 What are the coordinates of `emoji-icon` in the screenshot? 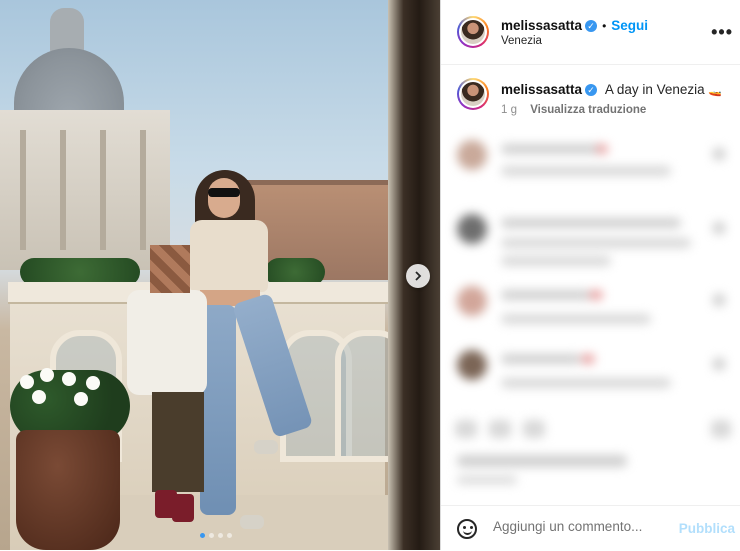 It's located at (467, 529).